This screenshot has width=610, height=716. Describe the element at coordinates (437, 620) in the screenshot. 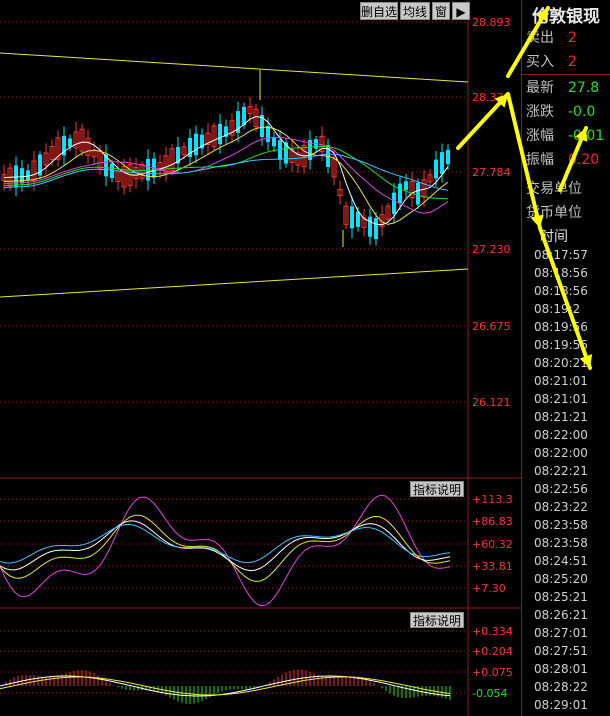

I see `indicator2-description-button: 指标说明` at that location.